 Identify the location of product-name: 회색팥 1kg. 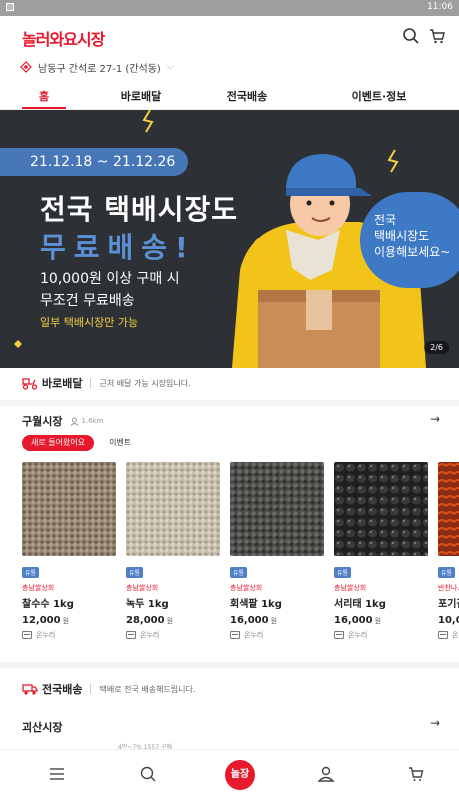
(256, 604).